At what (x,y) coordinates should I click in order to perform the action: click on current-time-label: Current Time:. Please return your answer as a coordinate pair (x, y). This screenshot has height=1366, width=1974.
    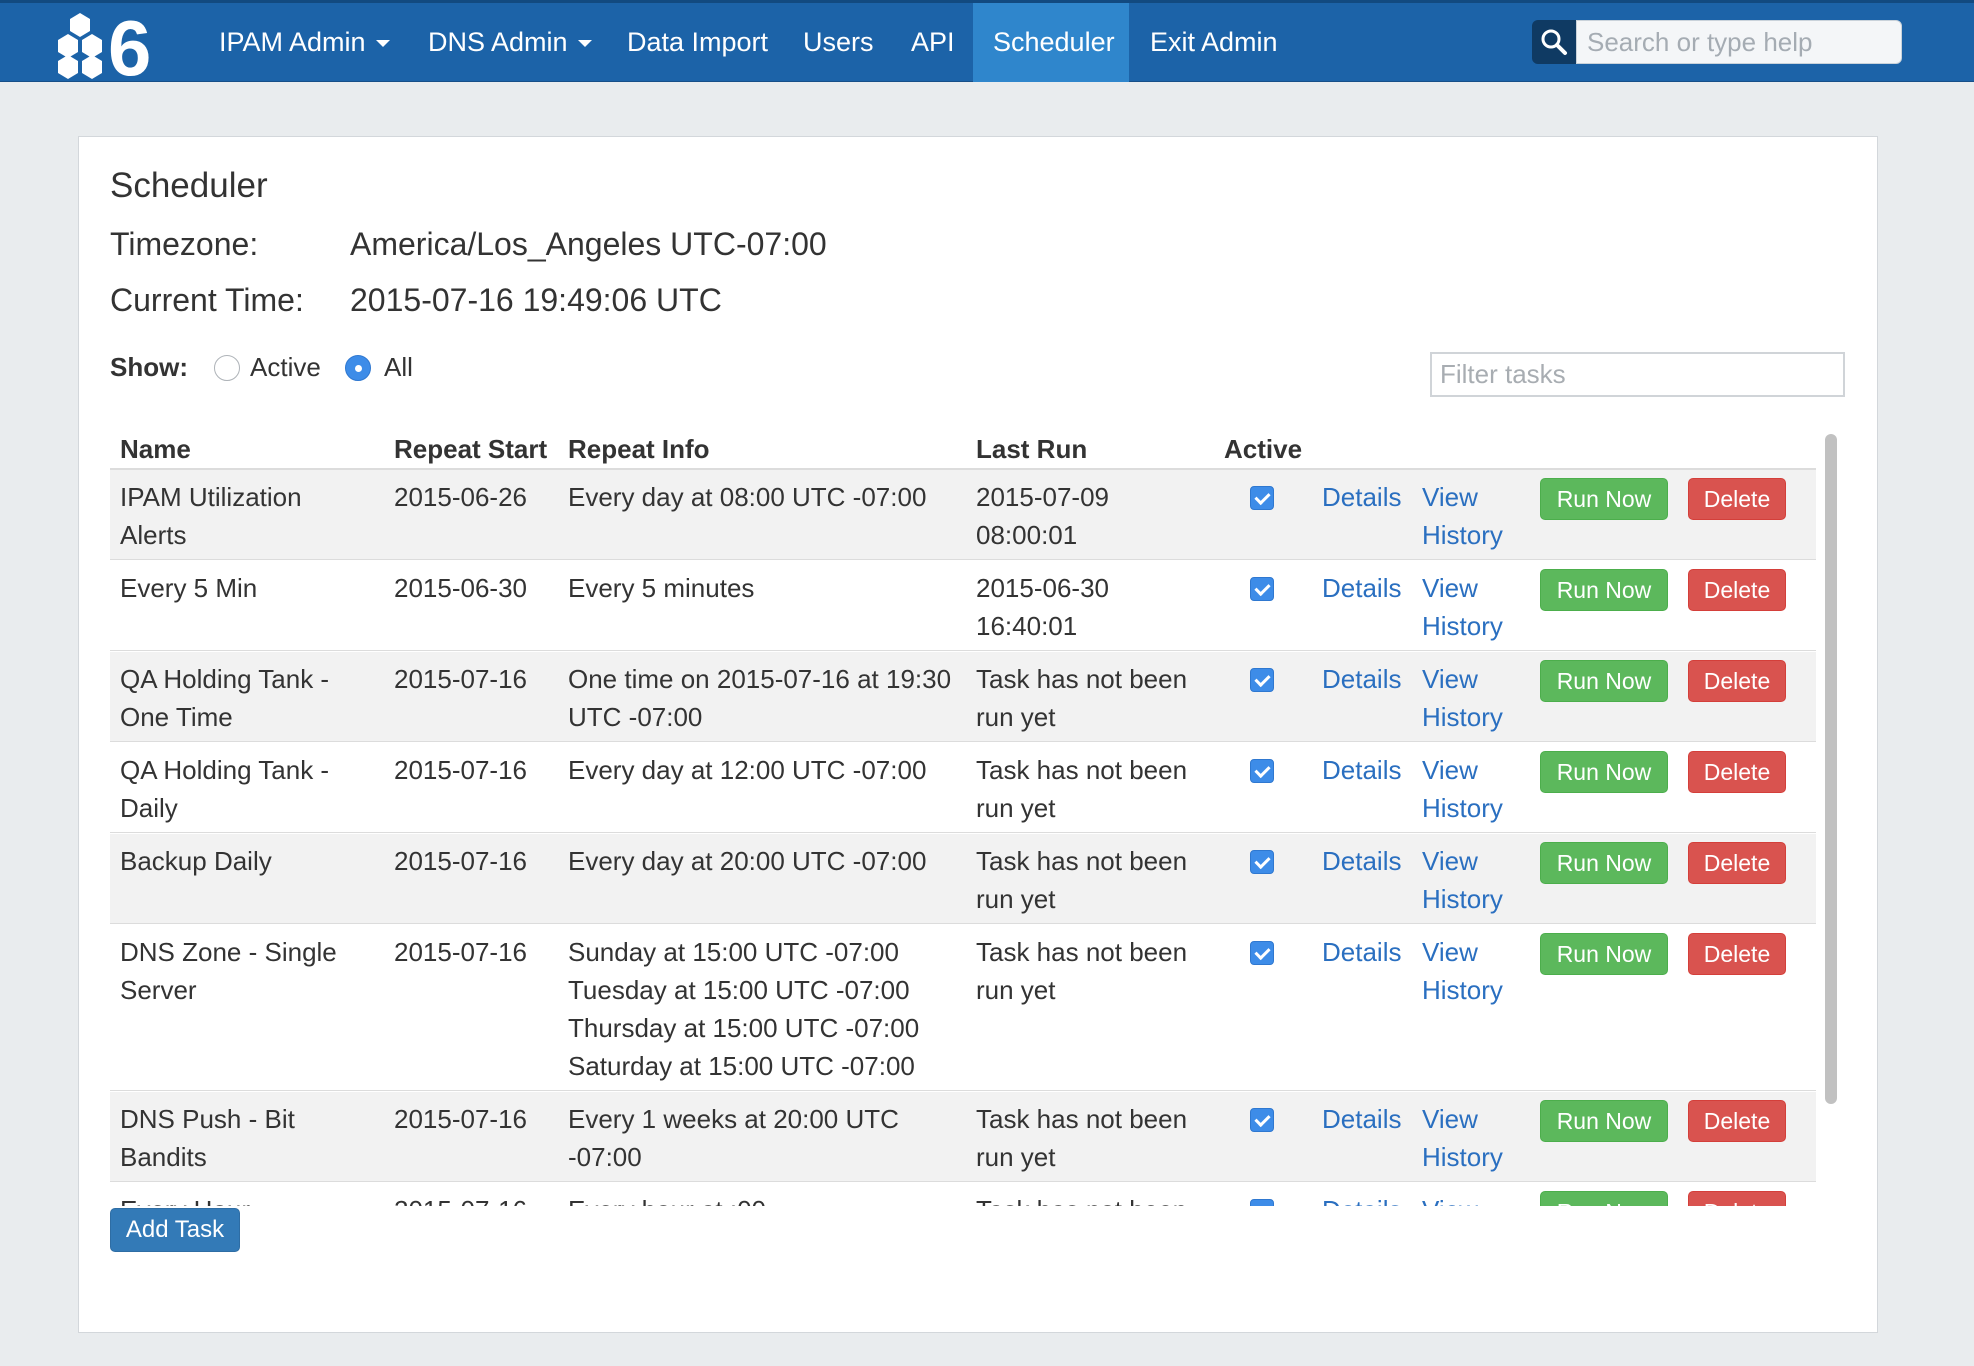
    Looking at the image, I should click on (207, 300).